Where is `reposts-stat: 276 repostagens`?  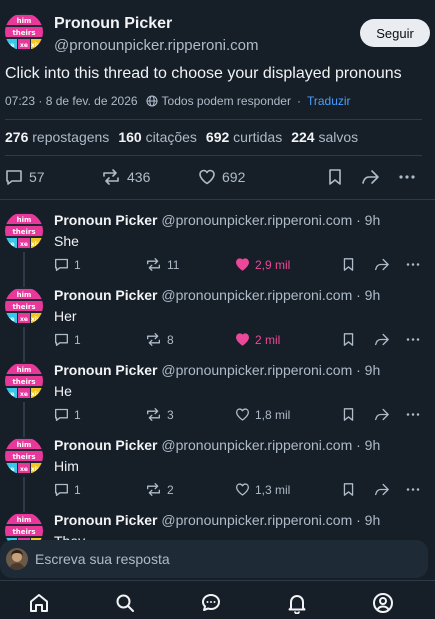 reposts-stat: 276 repostagens is located at coordinates (57, 137).